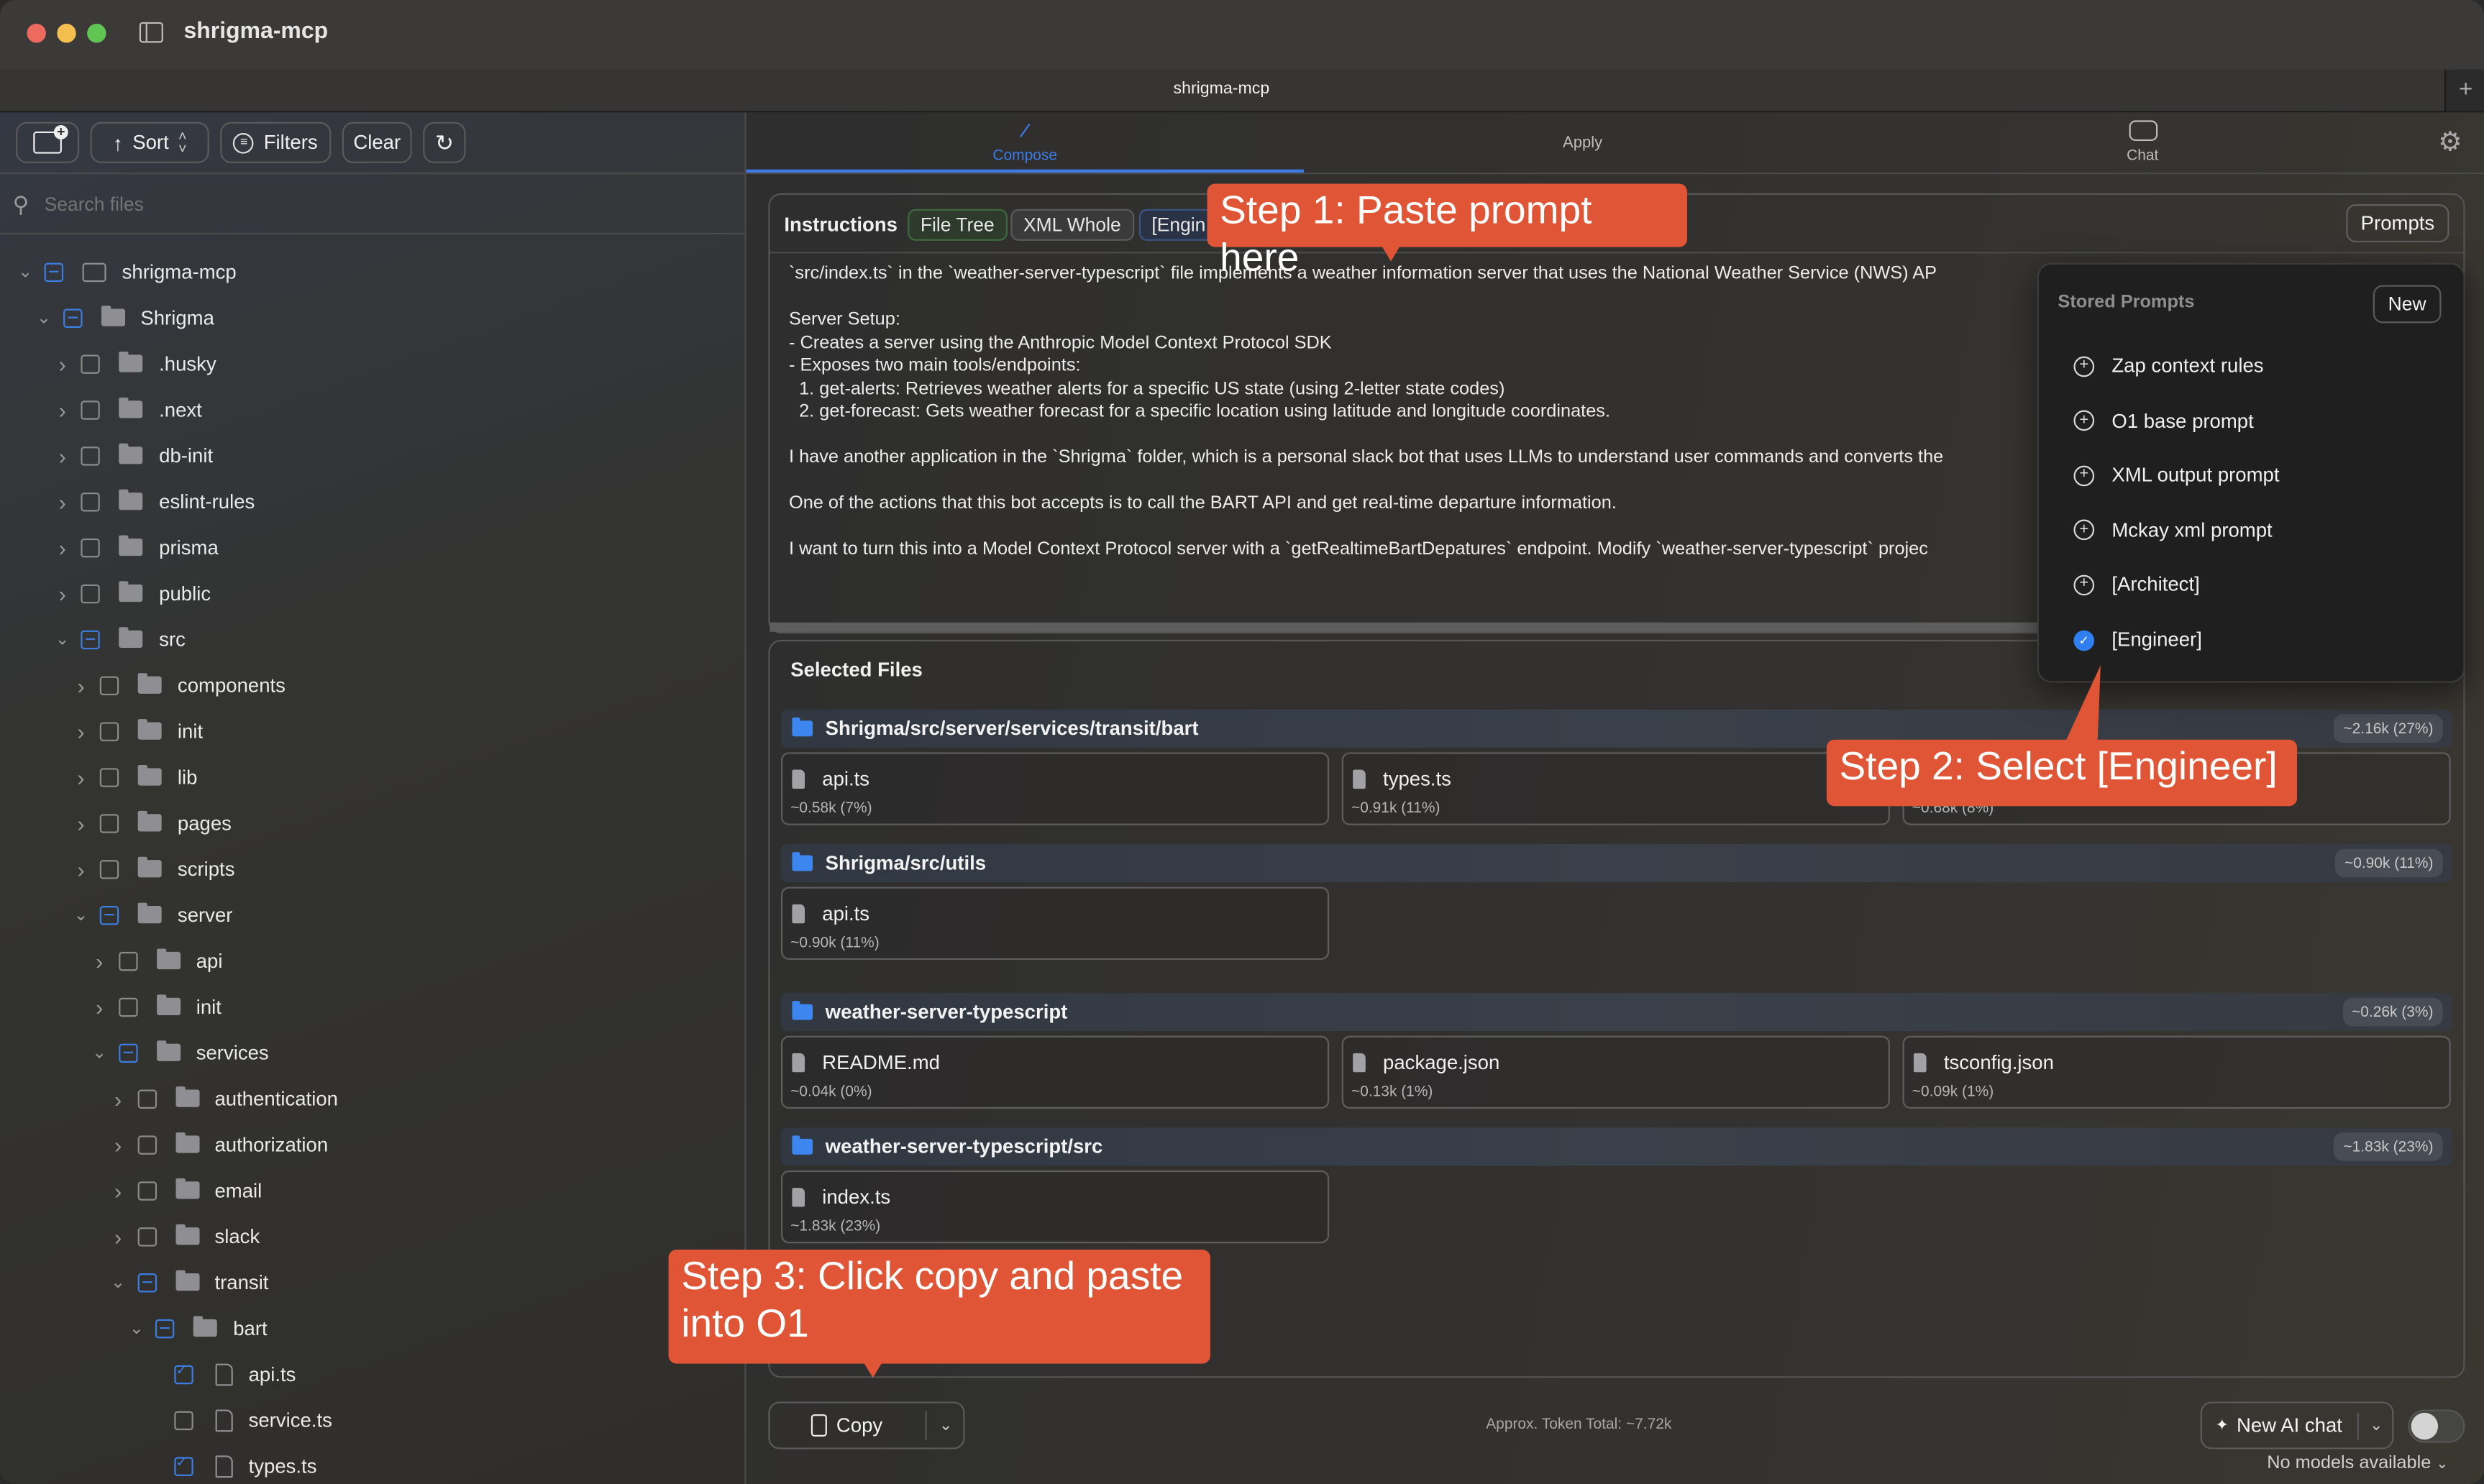 This screenshot has height=1484, width=2484. Describe the element at coordinates (2357, 1463) in the screenshot. I see `models-selector: No models available ⌄` at that location.